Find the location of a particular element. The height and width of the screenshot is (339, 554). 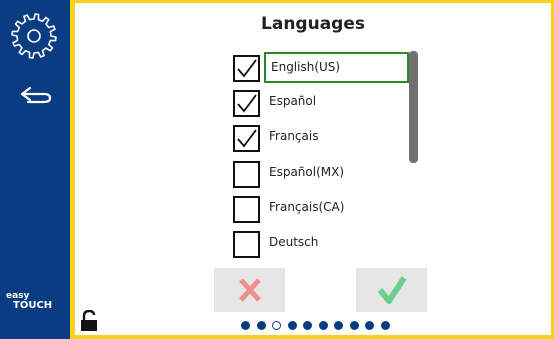

language-label: English(US) is located at coordinates (336, 67).